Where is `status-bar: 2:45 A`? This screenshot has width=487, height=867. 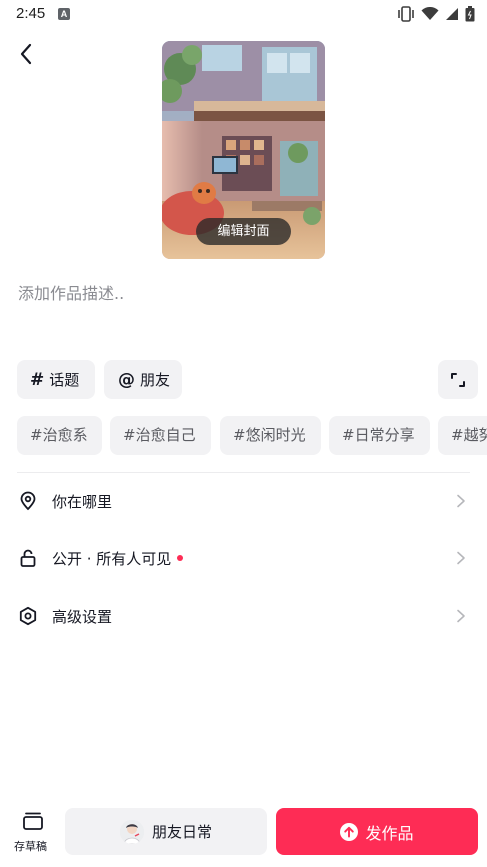
status-bar: 2:45 A is located at coordinates (243, 14).